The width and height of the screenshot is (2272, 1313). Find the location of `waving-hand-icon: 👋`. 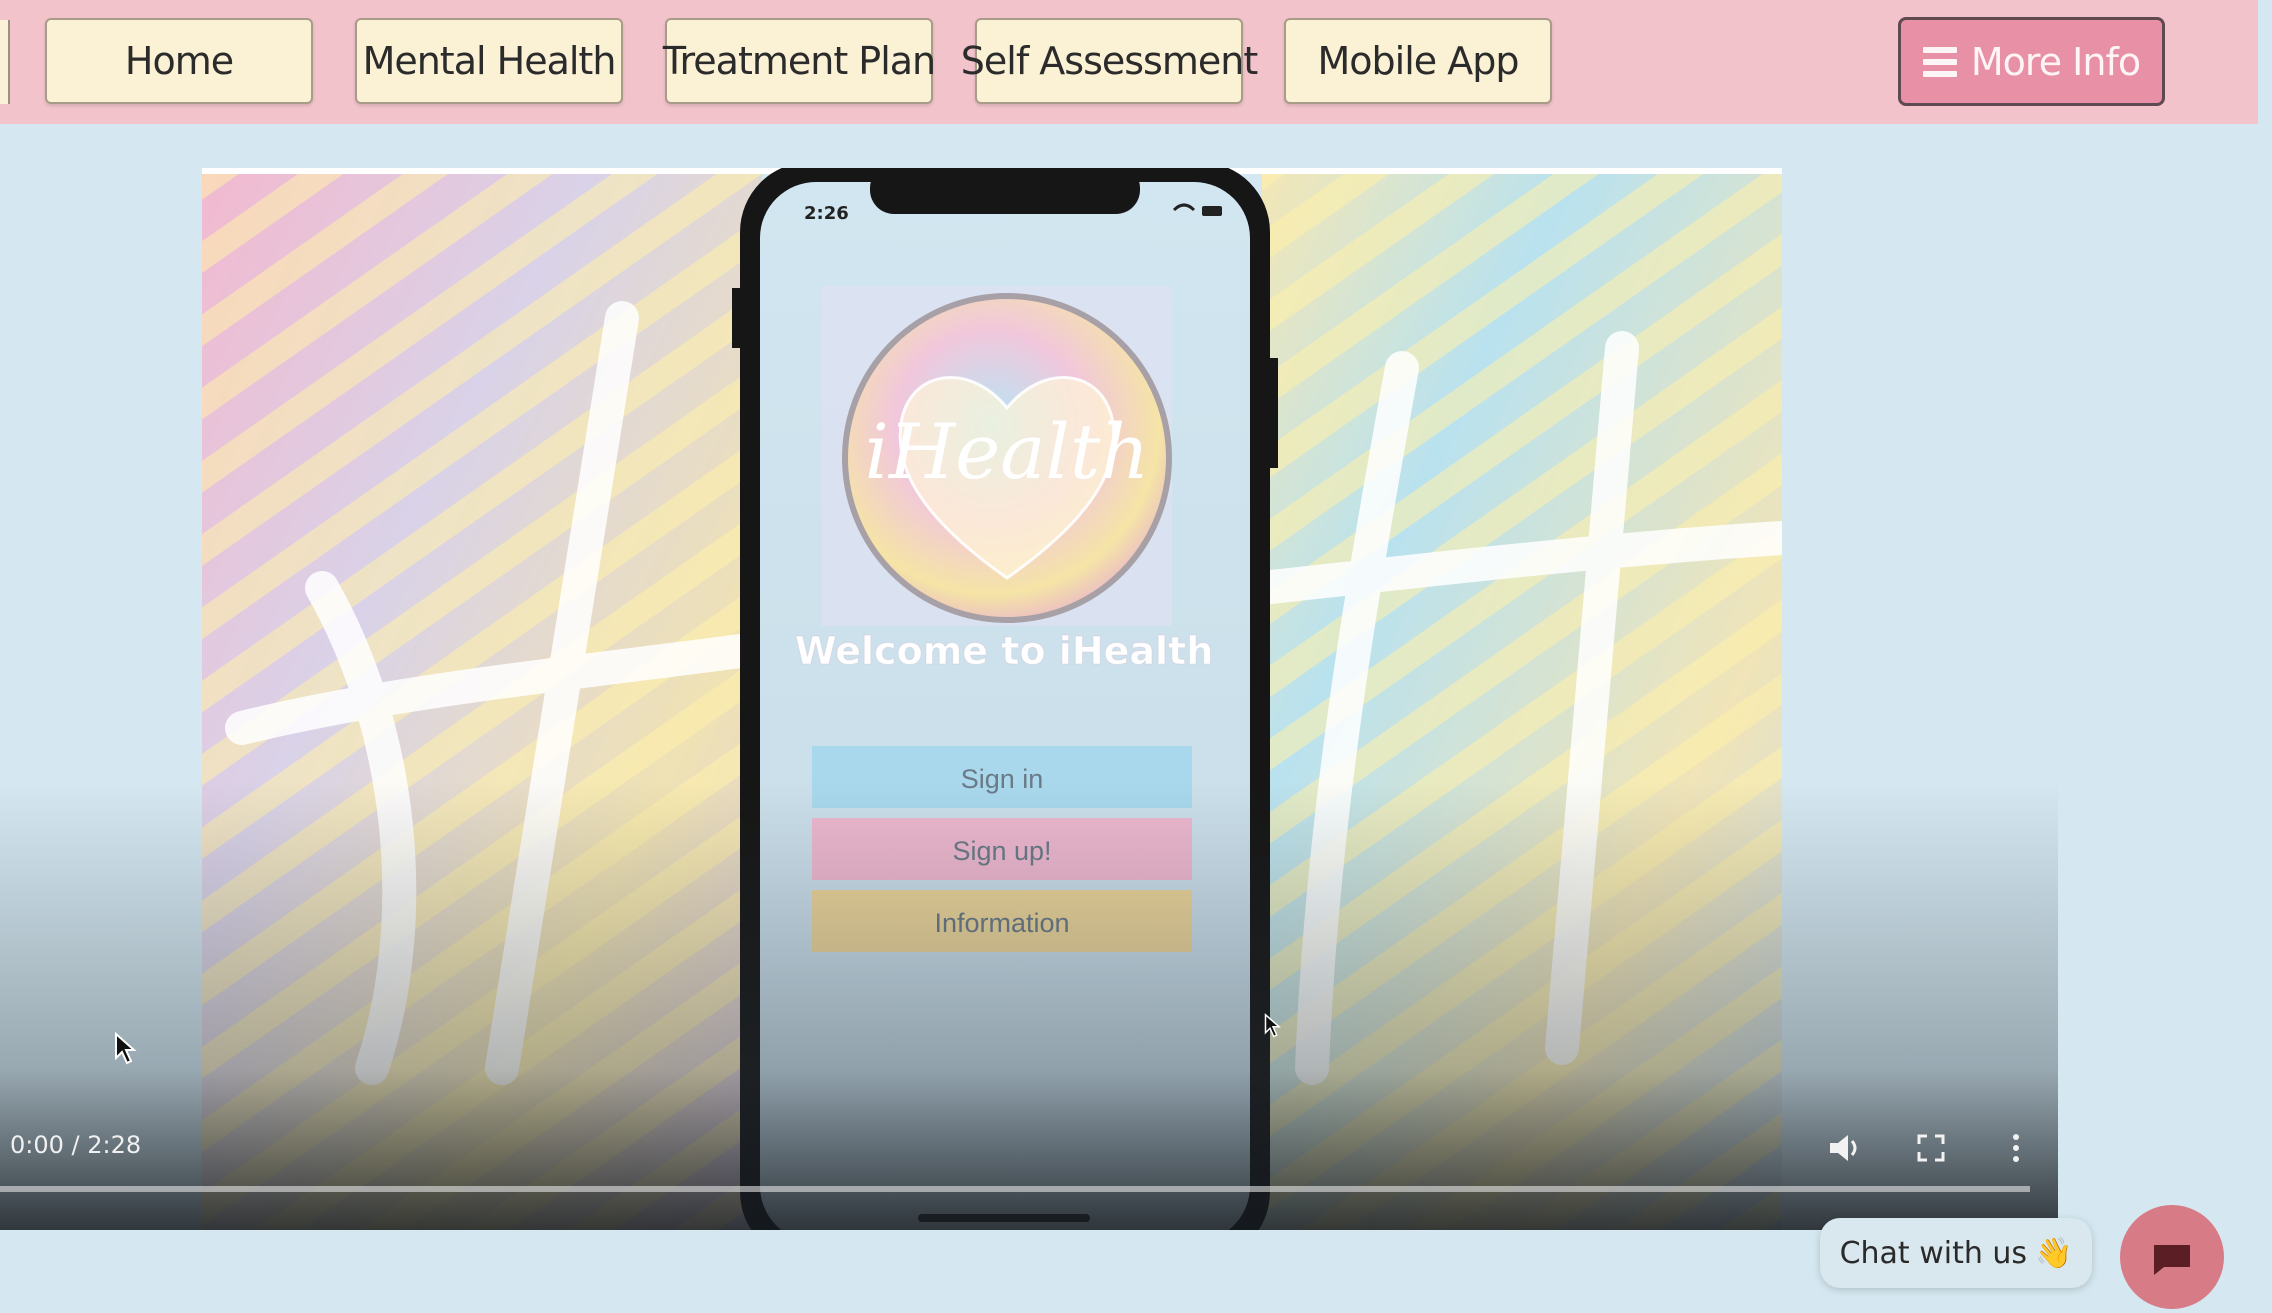

waving-hand-icon: 👋 is located at coordinates (2054, 1253).